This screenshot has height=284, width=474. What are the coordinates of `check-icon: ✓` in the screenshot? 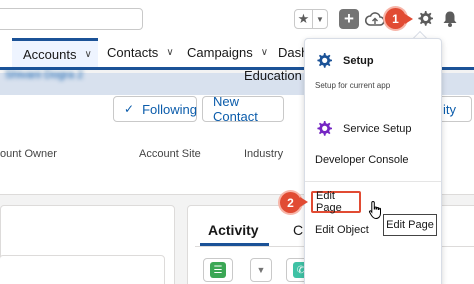 It's located at (129, 109).